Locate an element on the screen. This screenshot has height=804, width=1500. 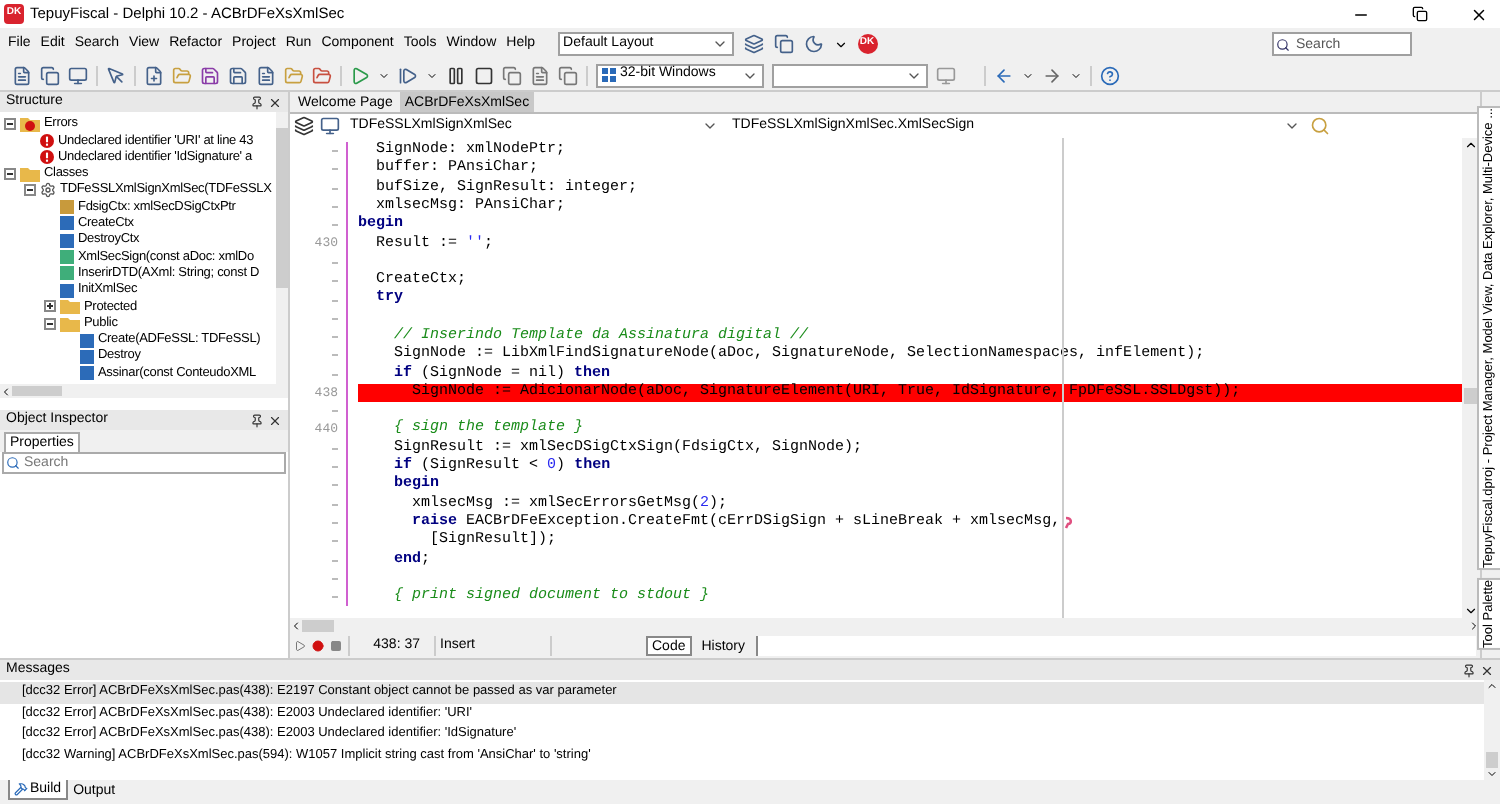
back-icon is located at coordinates (1004, 75).